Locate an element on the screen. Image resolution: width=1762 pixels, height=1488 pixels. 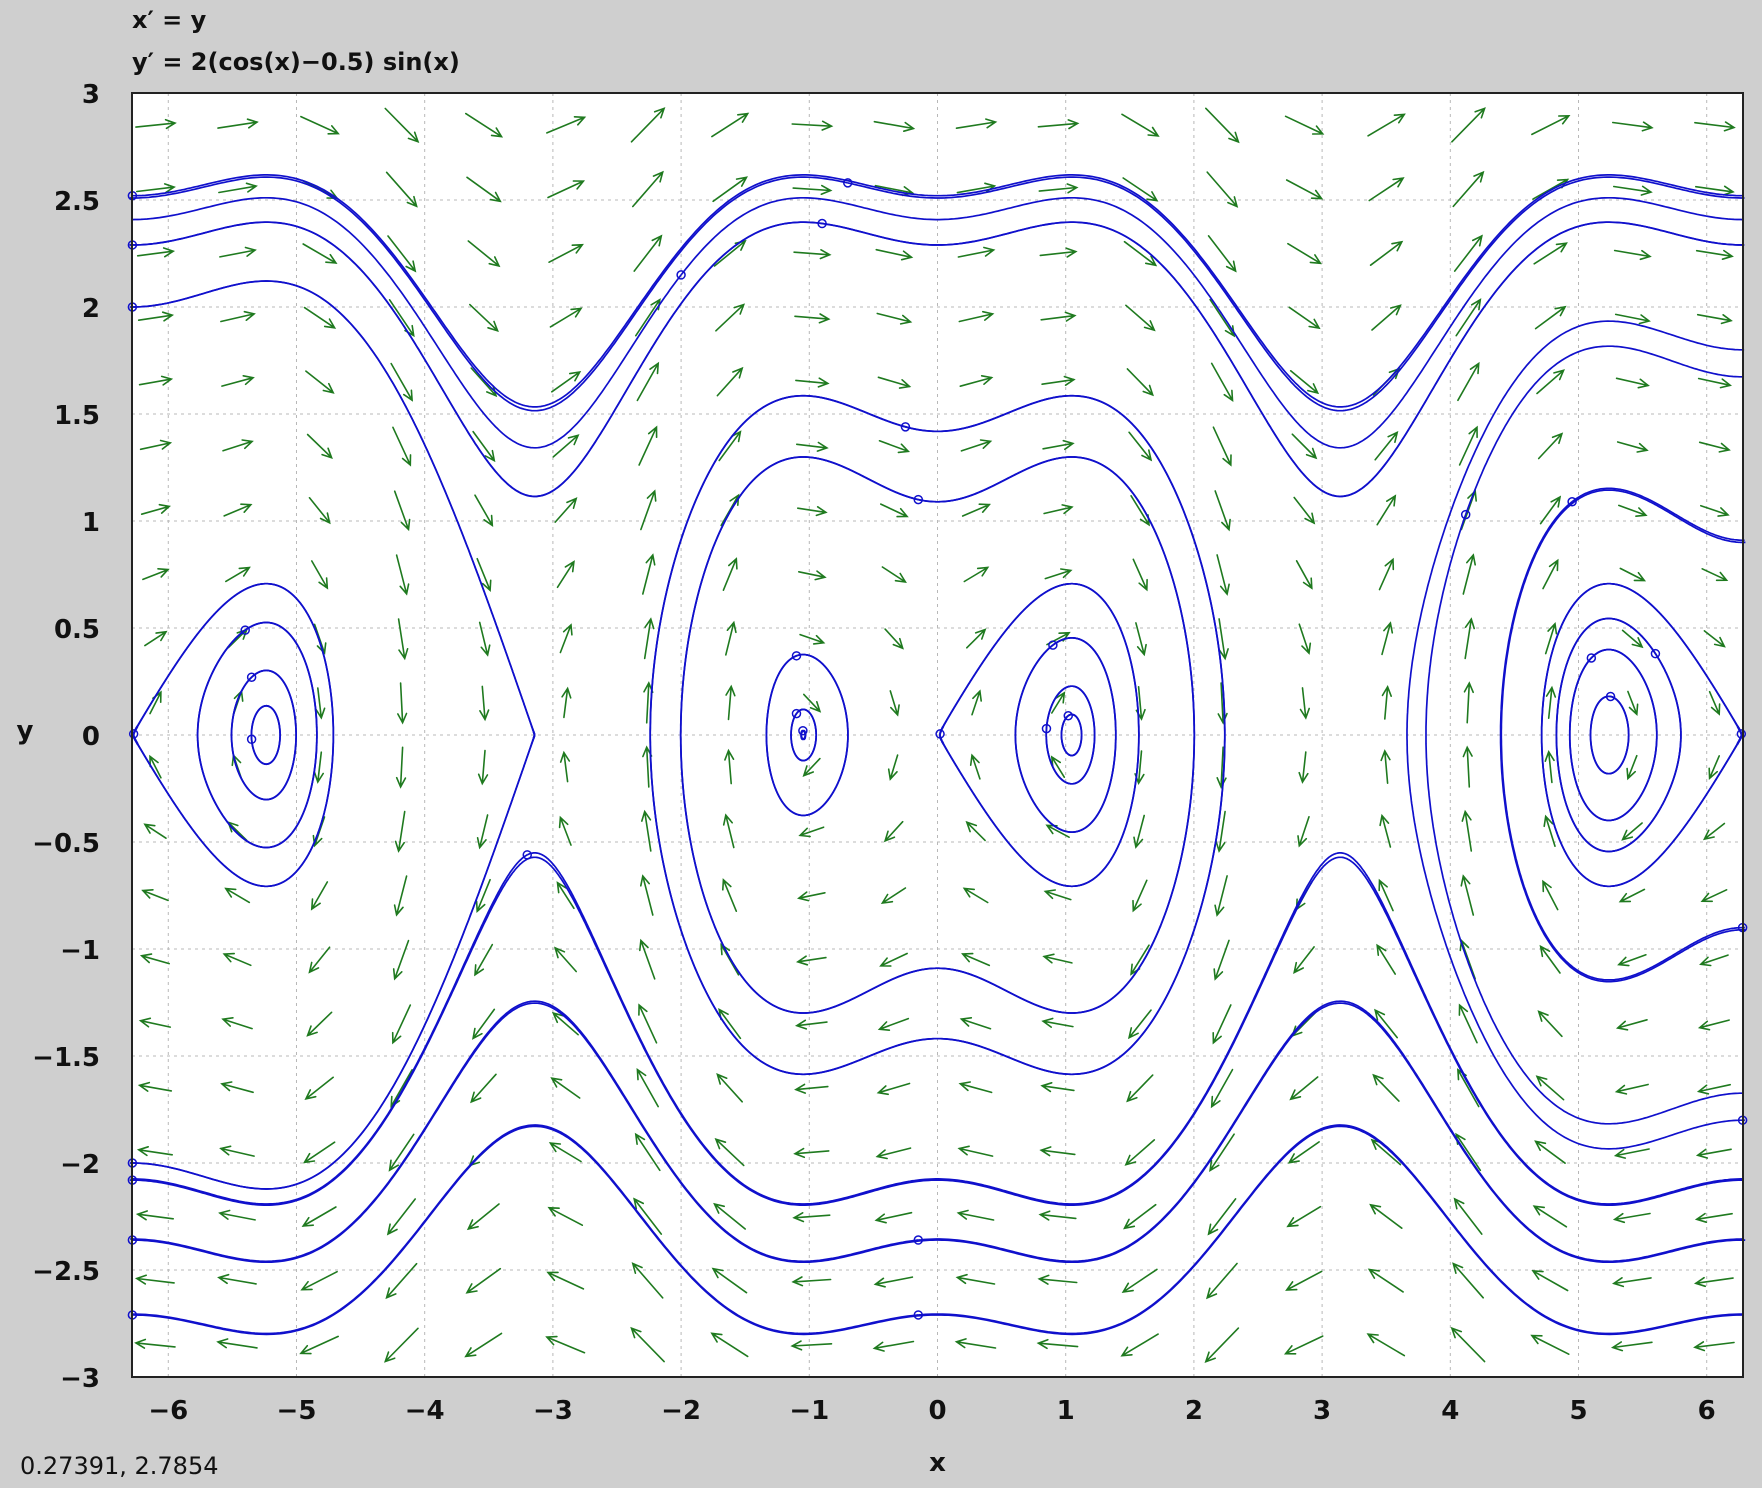
y-axis-label: y is located at coordinates (25, 731).